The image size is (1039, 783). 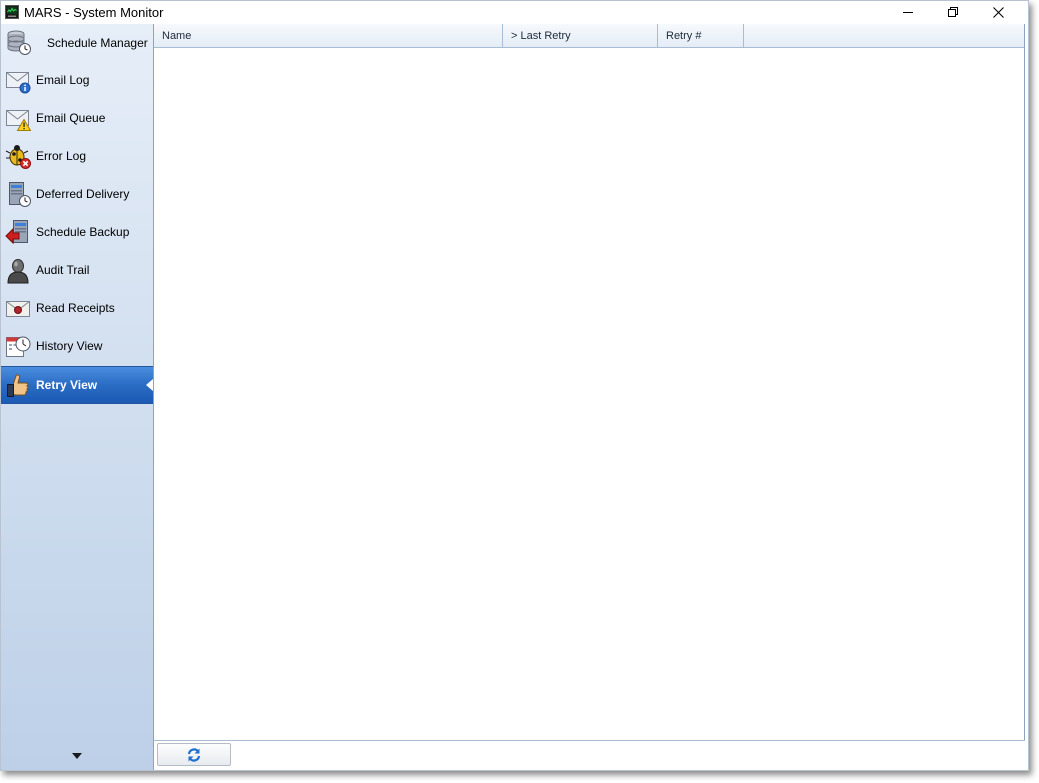 What do you see at coordinates (589, 755) in the screenshot?
I see `bottom-toolbar` at bounding box center [589, 755].